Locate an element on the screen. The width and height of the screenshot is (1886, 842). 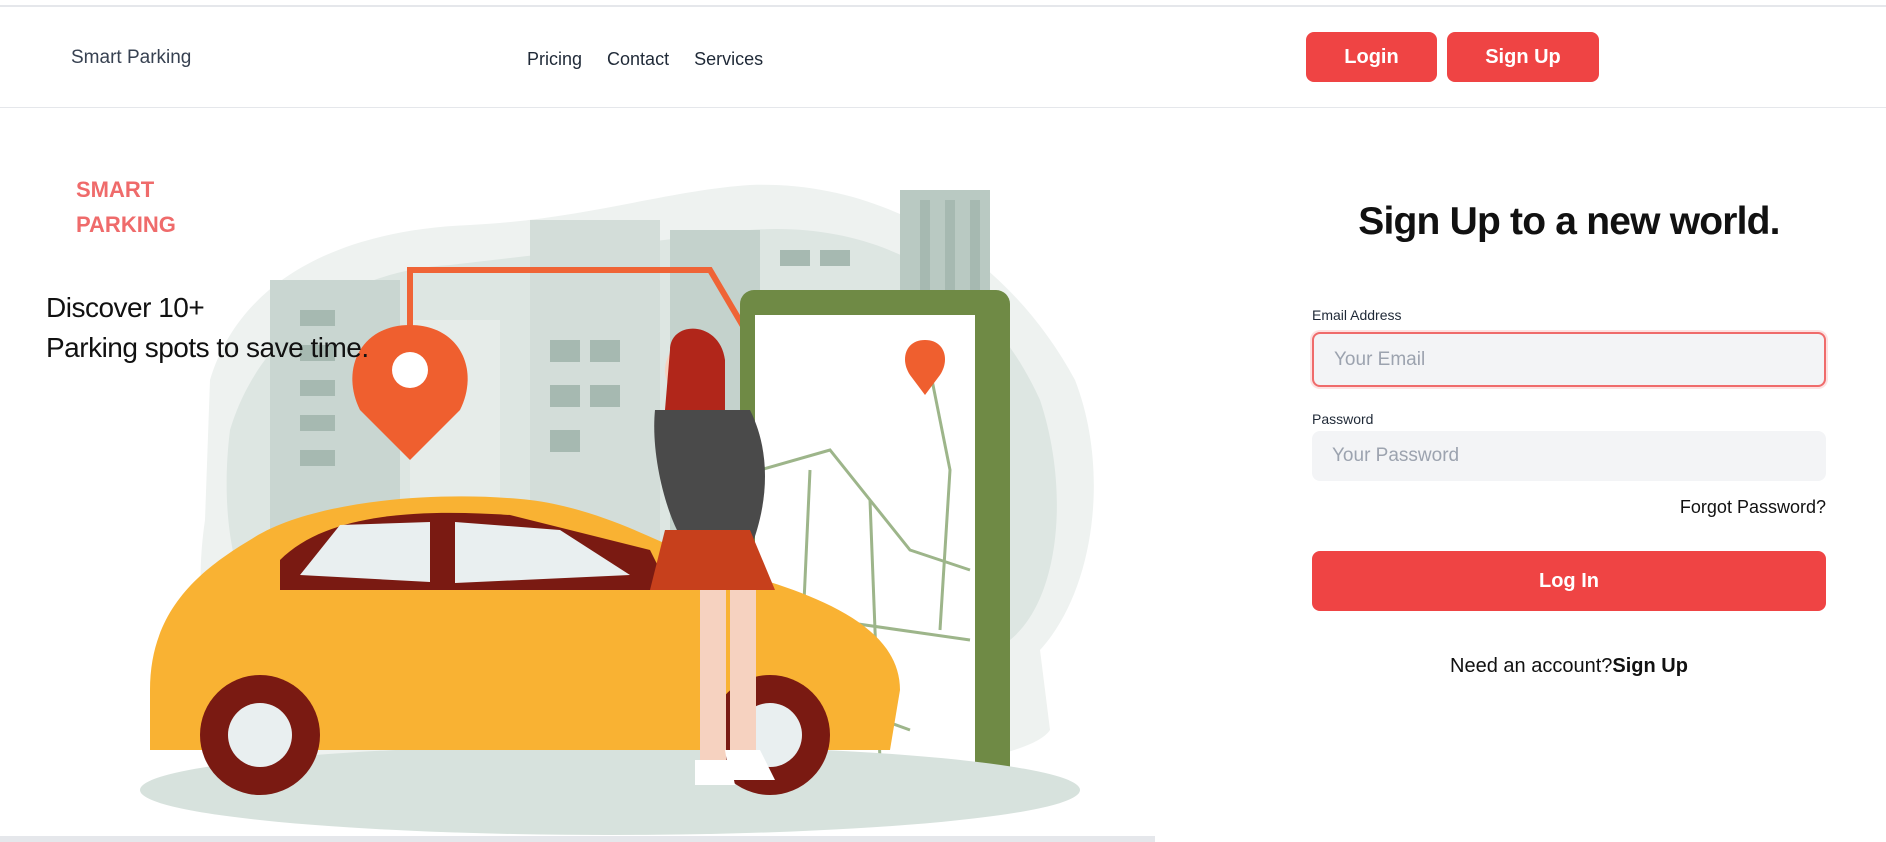
main-nav: Pricing Contact Services is located at coordinates (645, 59).